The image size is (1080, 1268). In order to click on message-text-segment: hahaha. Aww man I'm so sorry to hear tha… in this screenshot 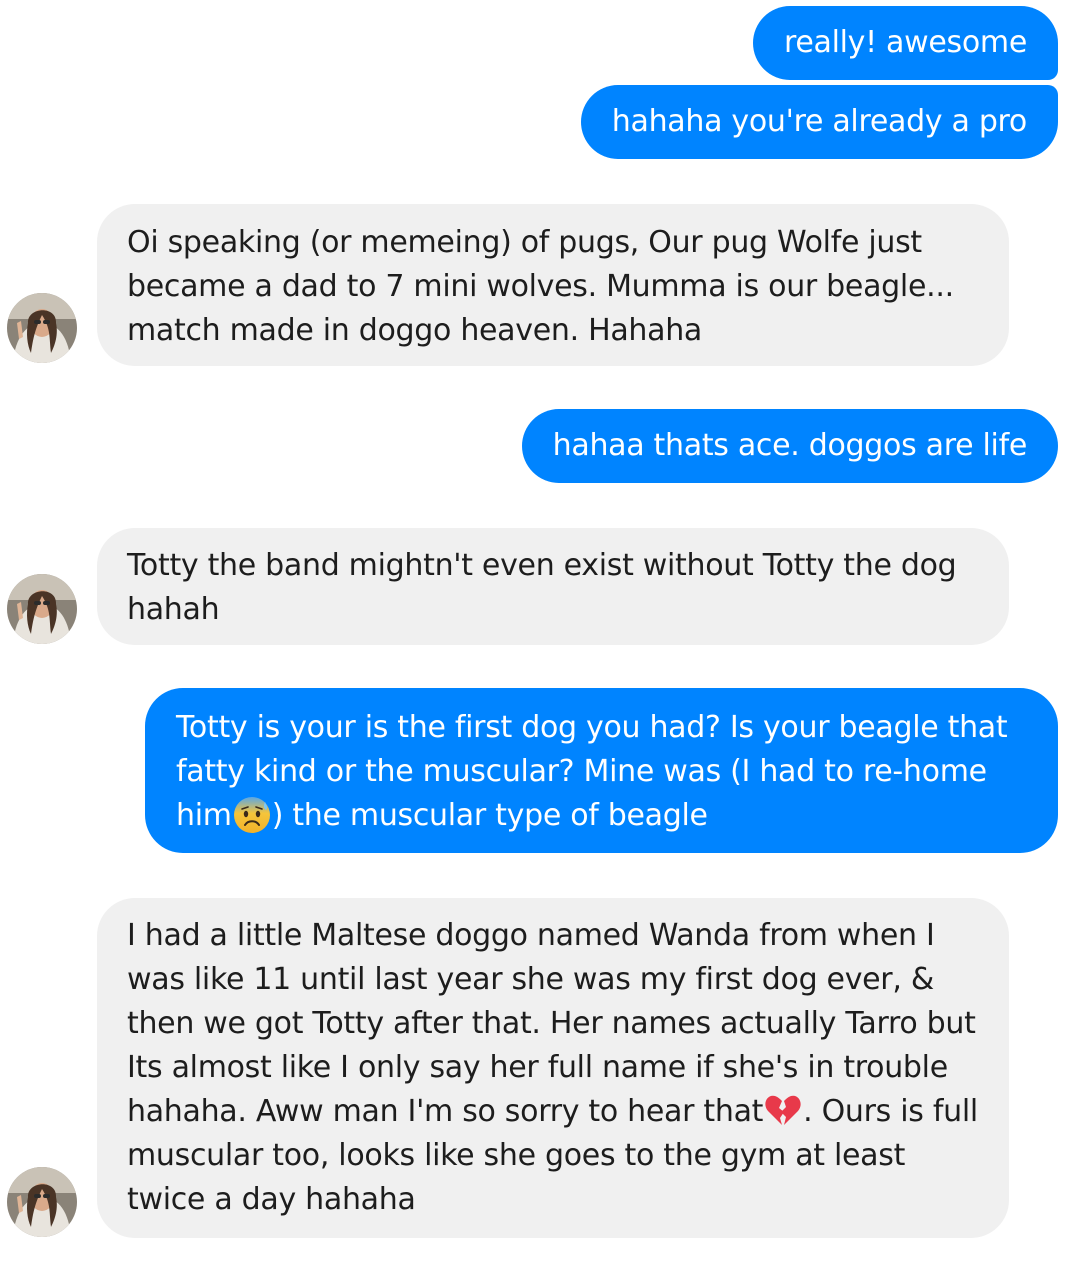, I will do `click(445, 1111)`.